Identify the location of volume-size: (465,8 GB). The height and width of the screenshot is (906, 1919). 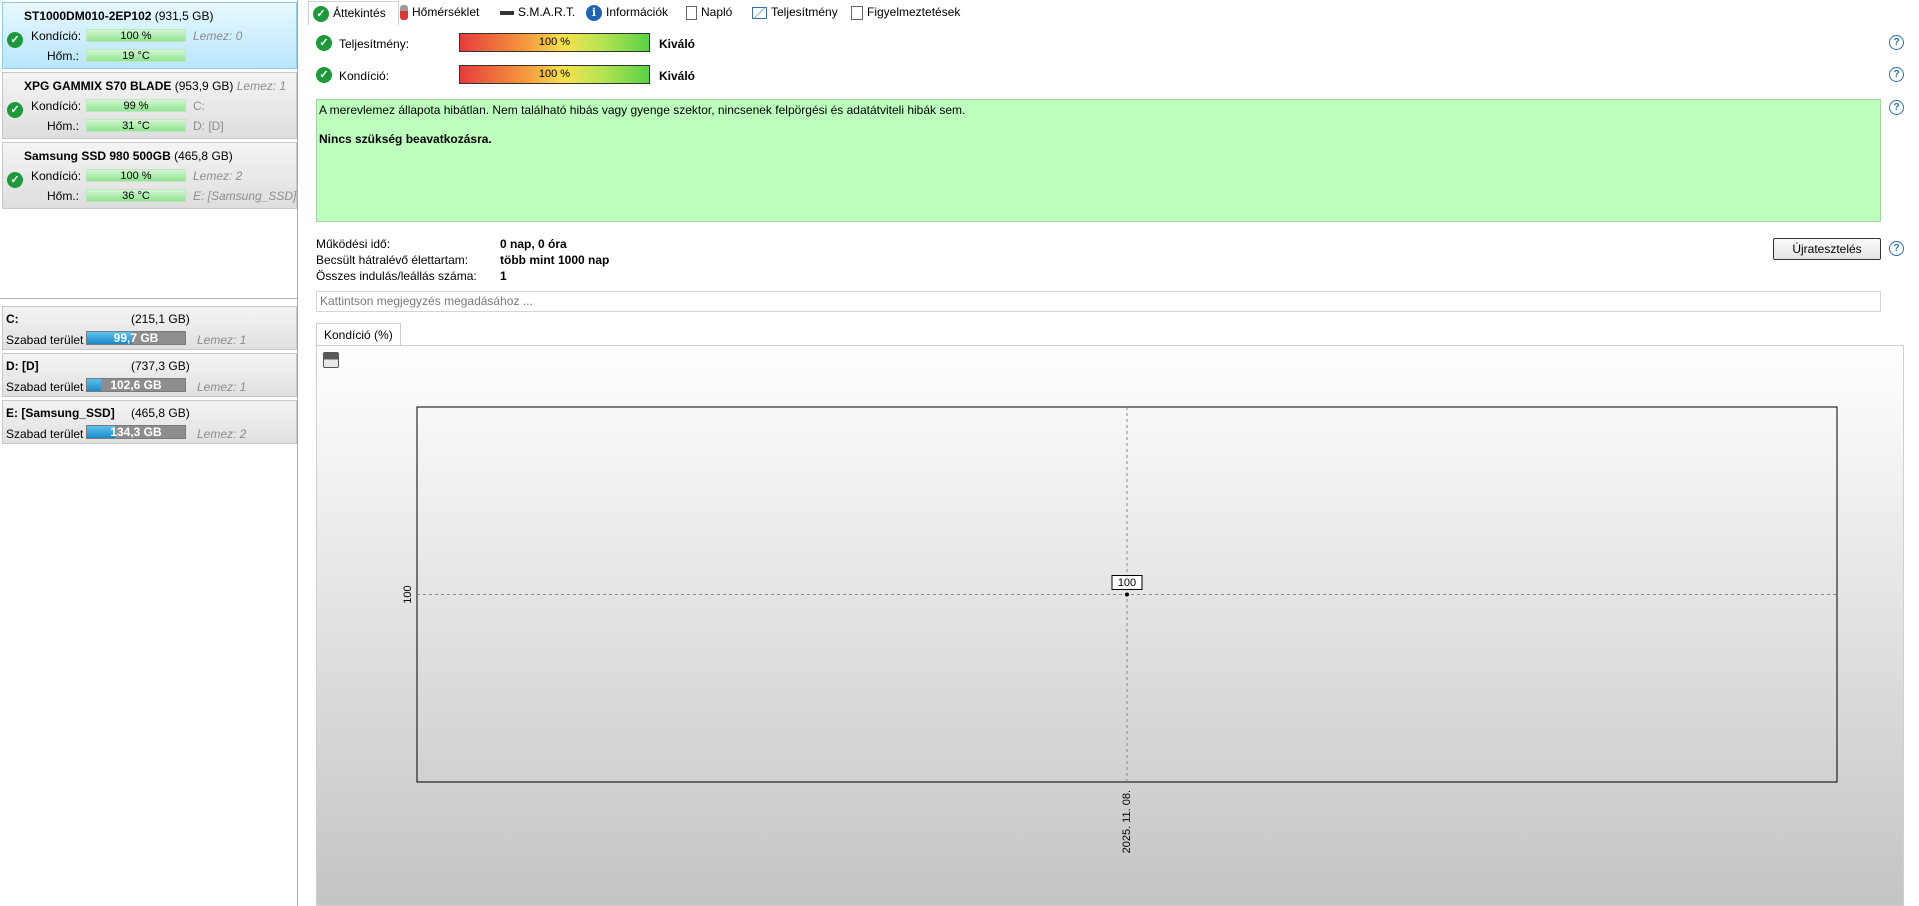
(160, 413).